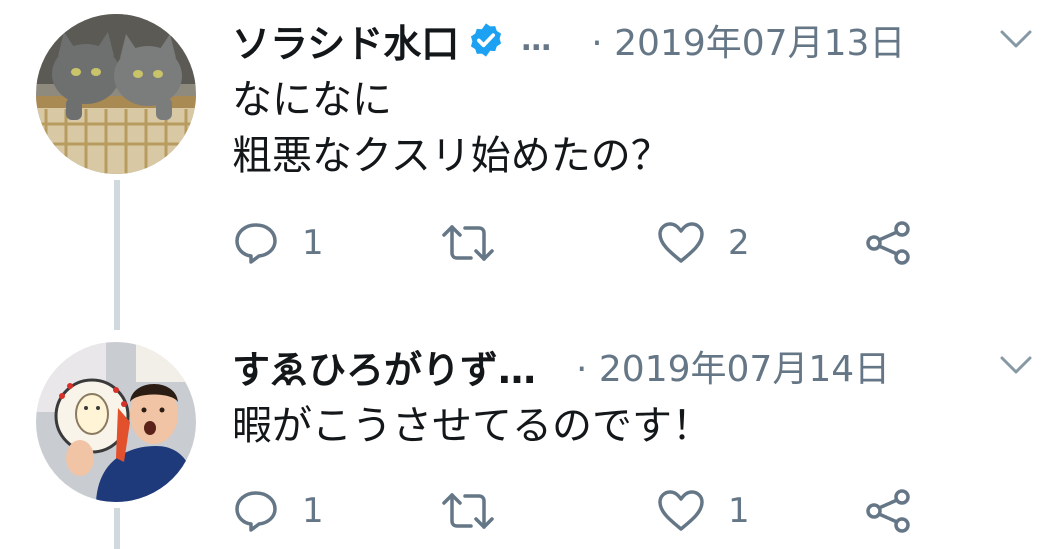 The image size is (1045, 549). Describe the element at coordinates (116, 94) in the screenshot. I see `avatar-cats` at that location.